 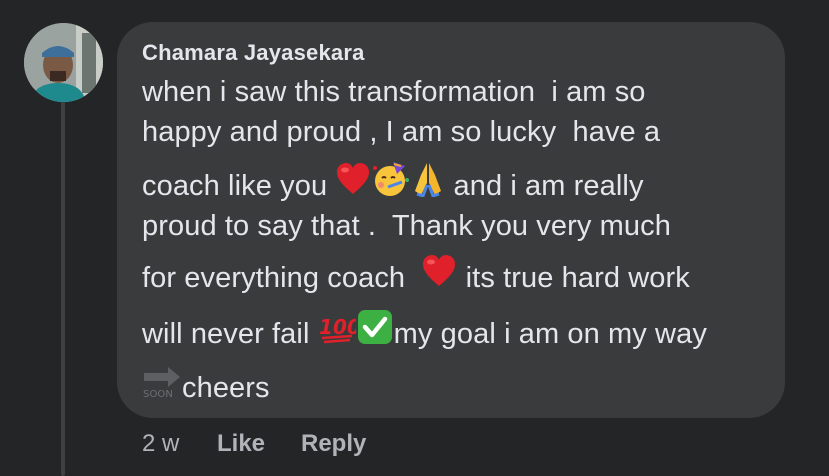 What do you see at coordinates (428, 184) in the screenshot?
I see `folded-hands-emoji` at bounding box center [428, 184].